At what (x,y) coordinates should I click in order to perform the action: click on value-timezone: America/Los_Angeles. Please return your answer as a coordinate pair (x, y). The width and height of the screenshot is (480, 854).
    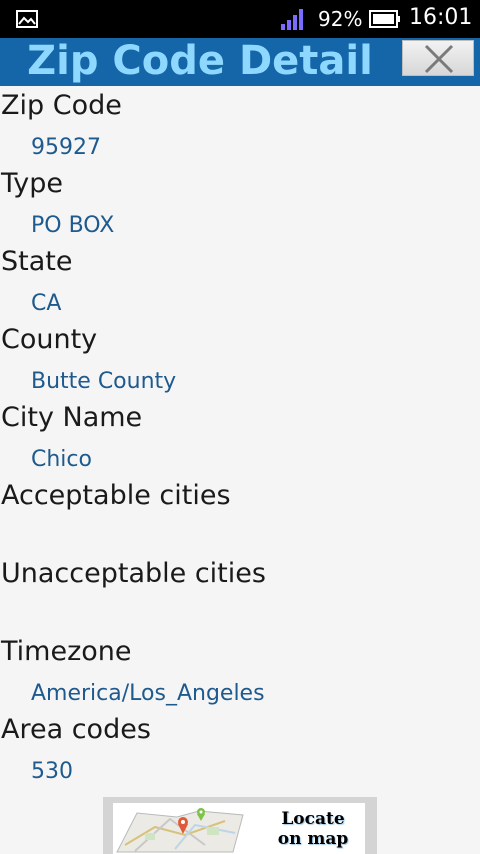
    Looking at the image, I should click on (148, 693).